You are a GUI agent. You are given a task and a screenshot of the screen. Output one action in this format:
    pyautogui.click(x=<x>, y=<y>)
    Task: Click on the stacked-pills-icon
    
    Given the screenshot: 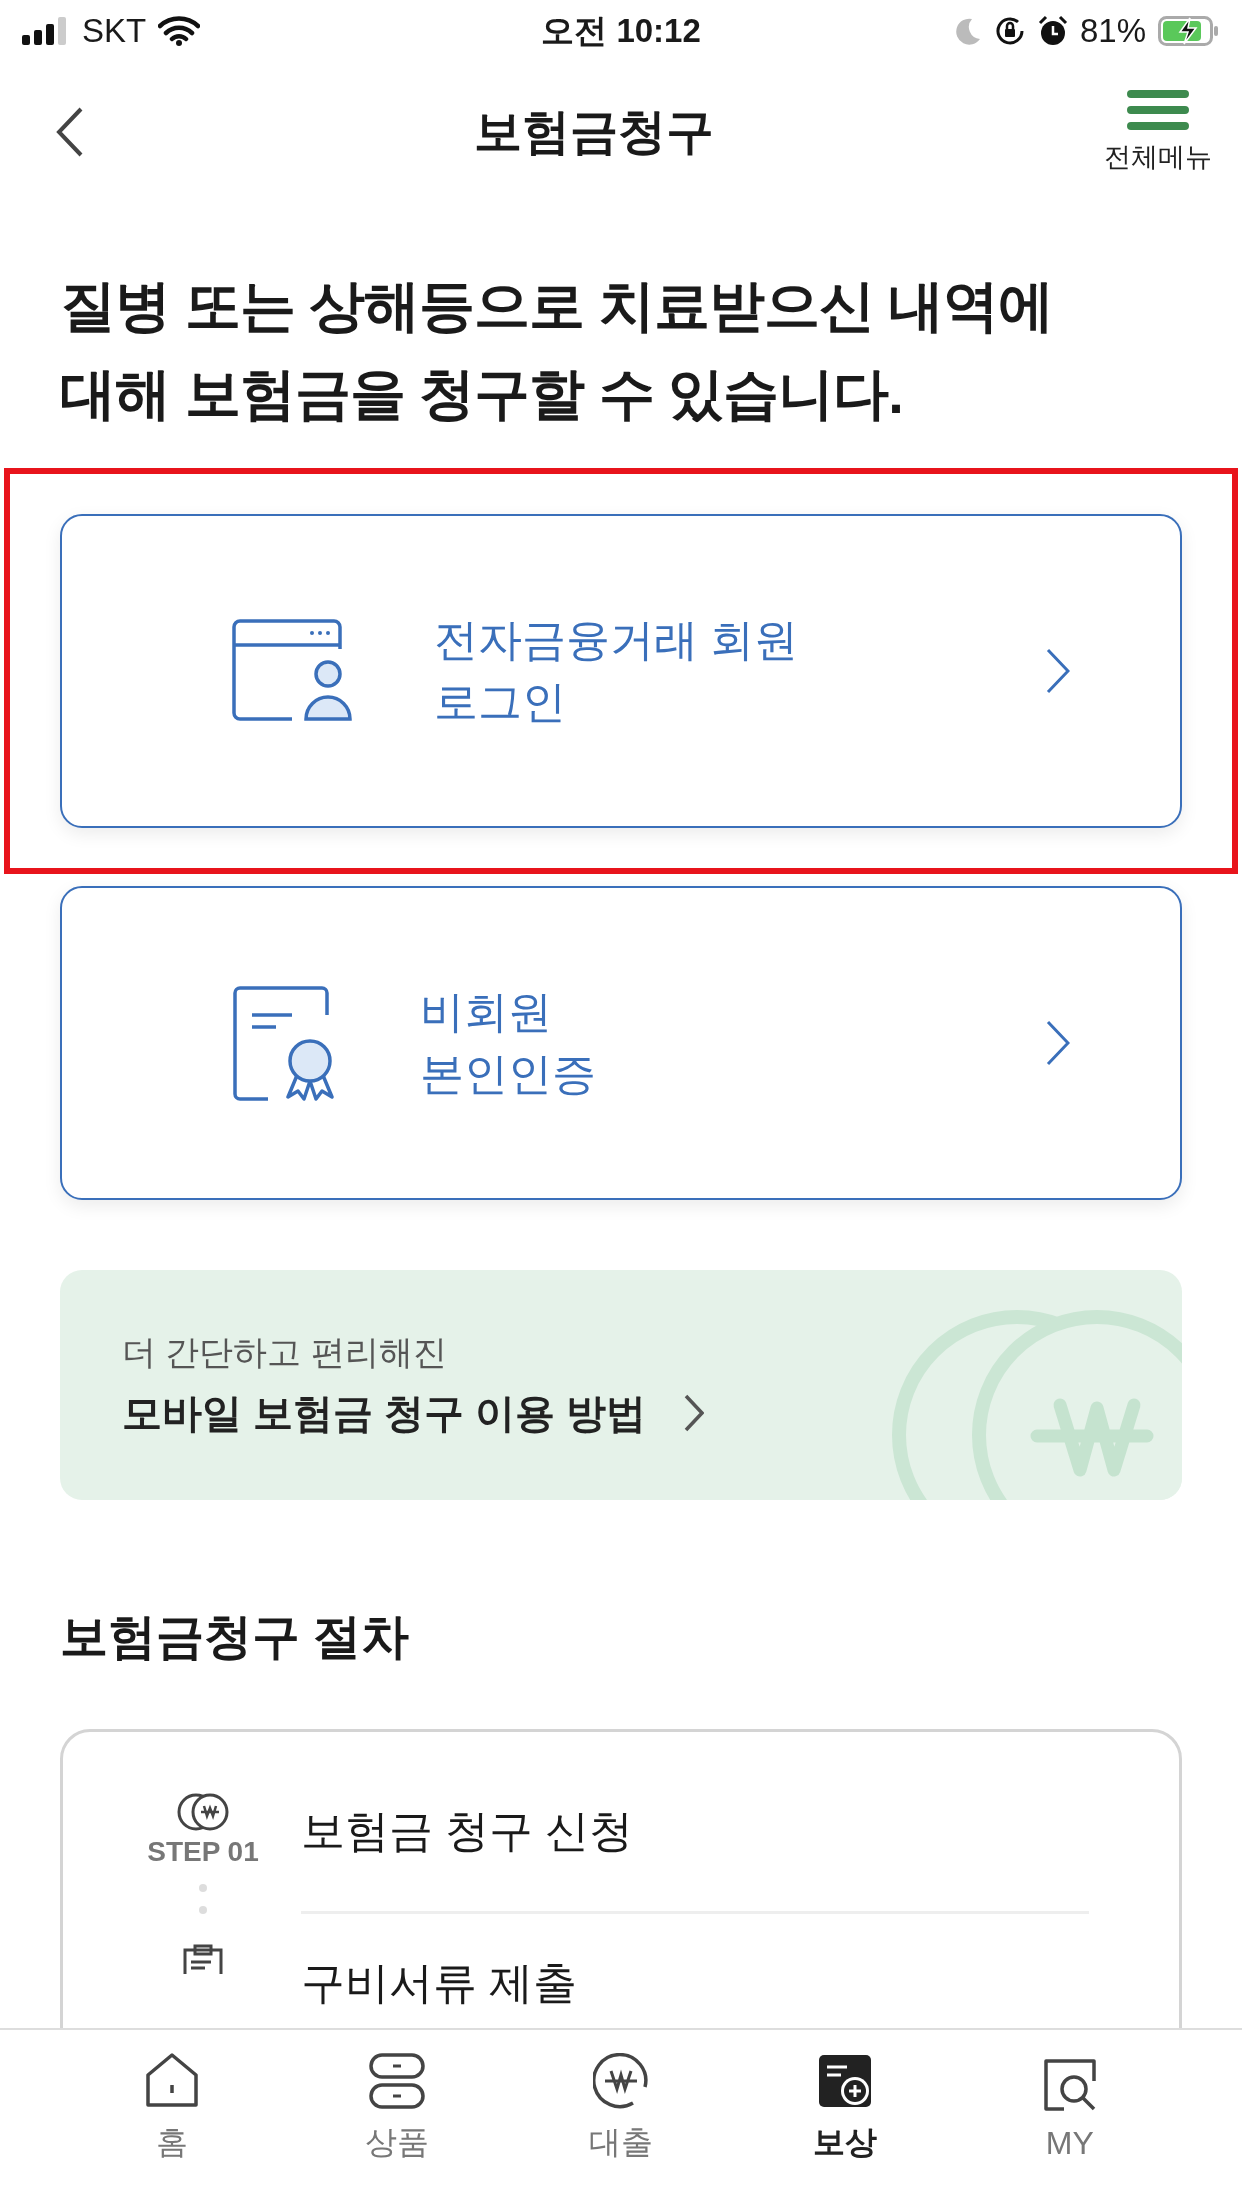 What is the action you would take?
    pyautogui.click(x=396, y=2081)
    